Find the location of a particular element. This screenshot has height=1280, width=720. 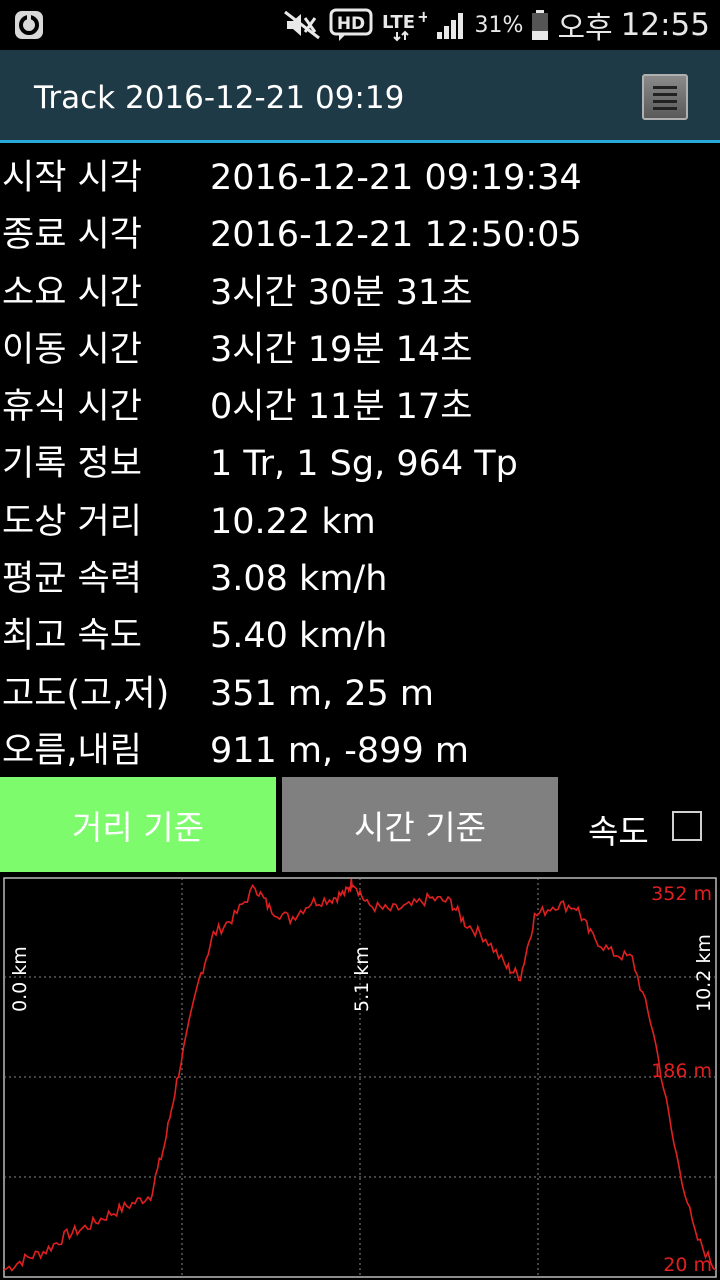

stat-value: 3시간 30분 31초 is located at coordinates (341, 292).